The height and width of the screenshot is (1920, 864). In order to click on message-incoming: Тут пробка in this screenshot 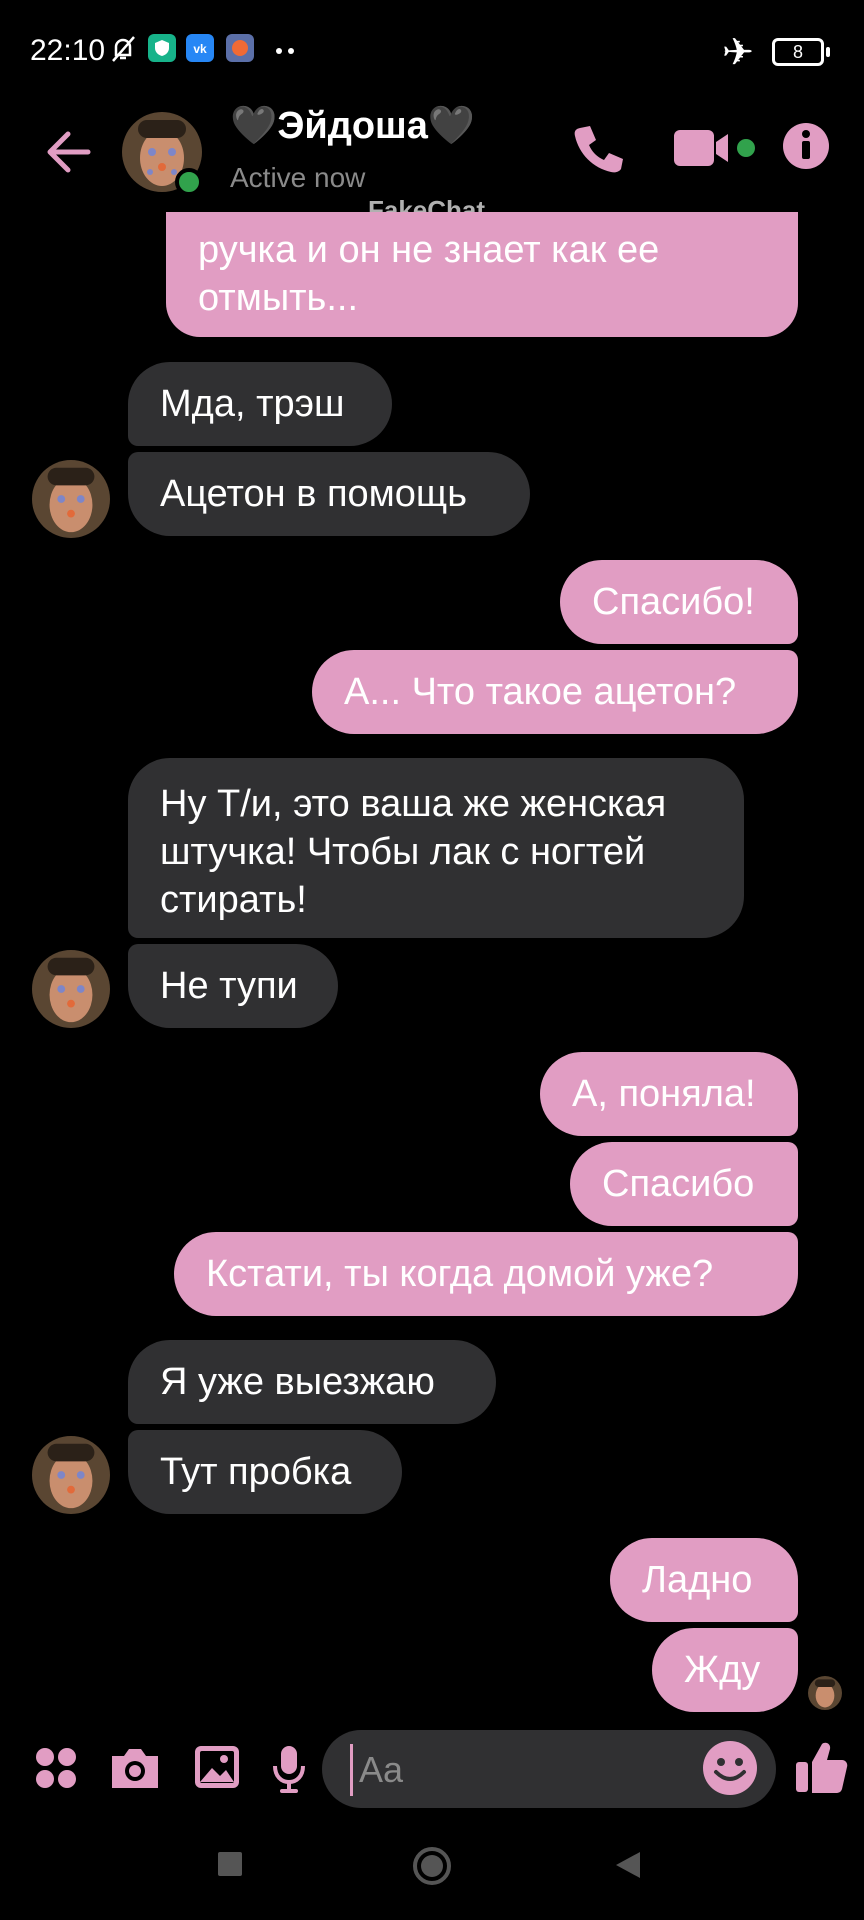, I will do `click(265, 1472)`.